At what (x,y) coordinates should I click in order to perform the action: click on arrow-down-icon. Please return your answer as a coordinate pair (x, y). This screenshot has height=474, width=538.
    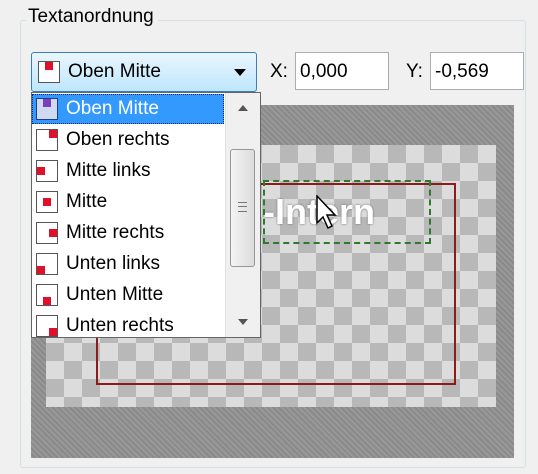
    Looking at the image, I should click on (243, 322).